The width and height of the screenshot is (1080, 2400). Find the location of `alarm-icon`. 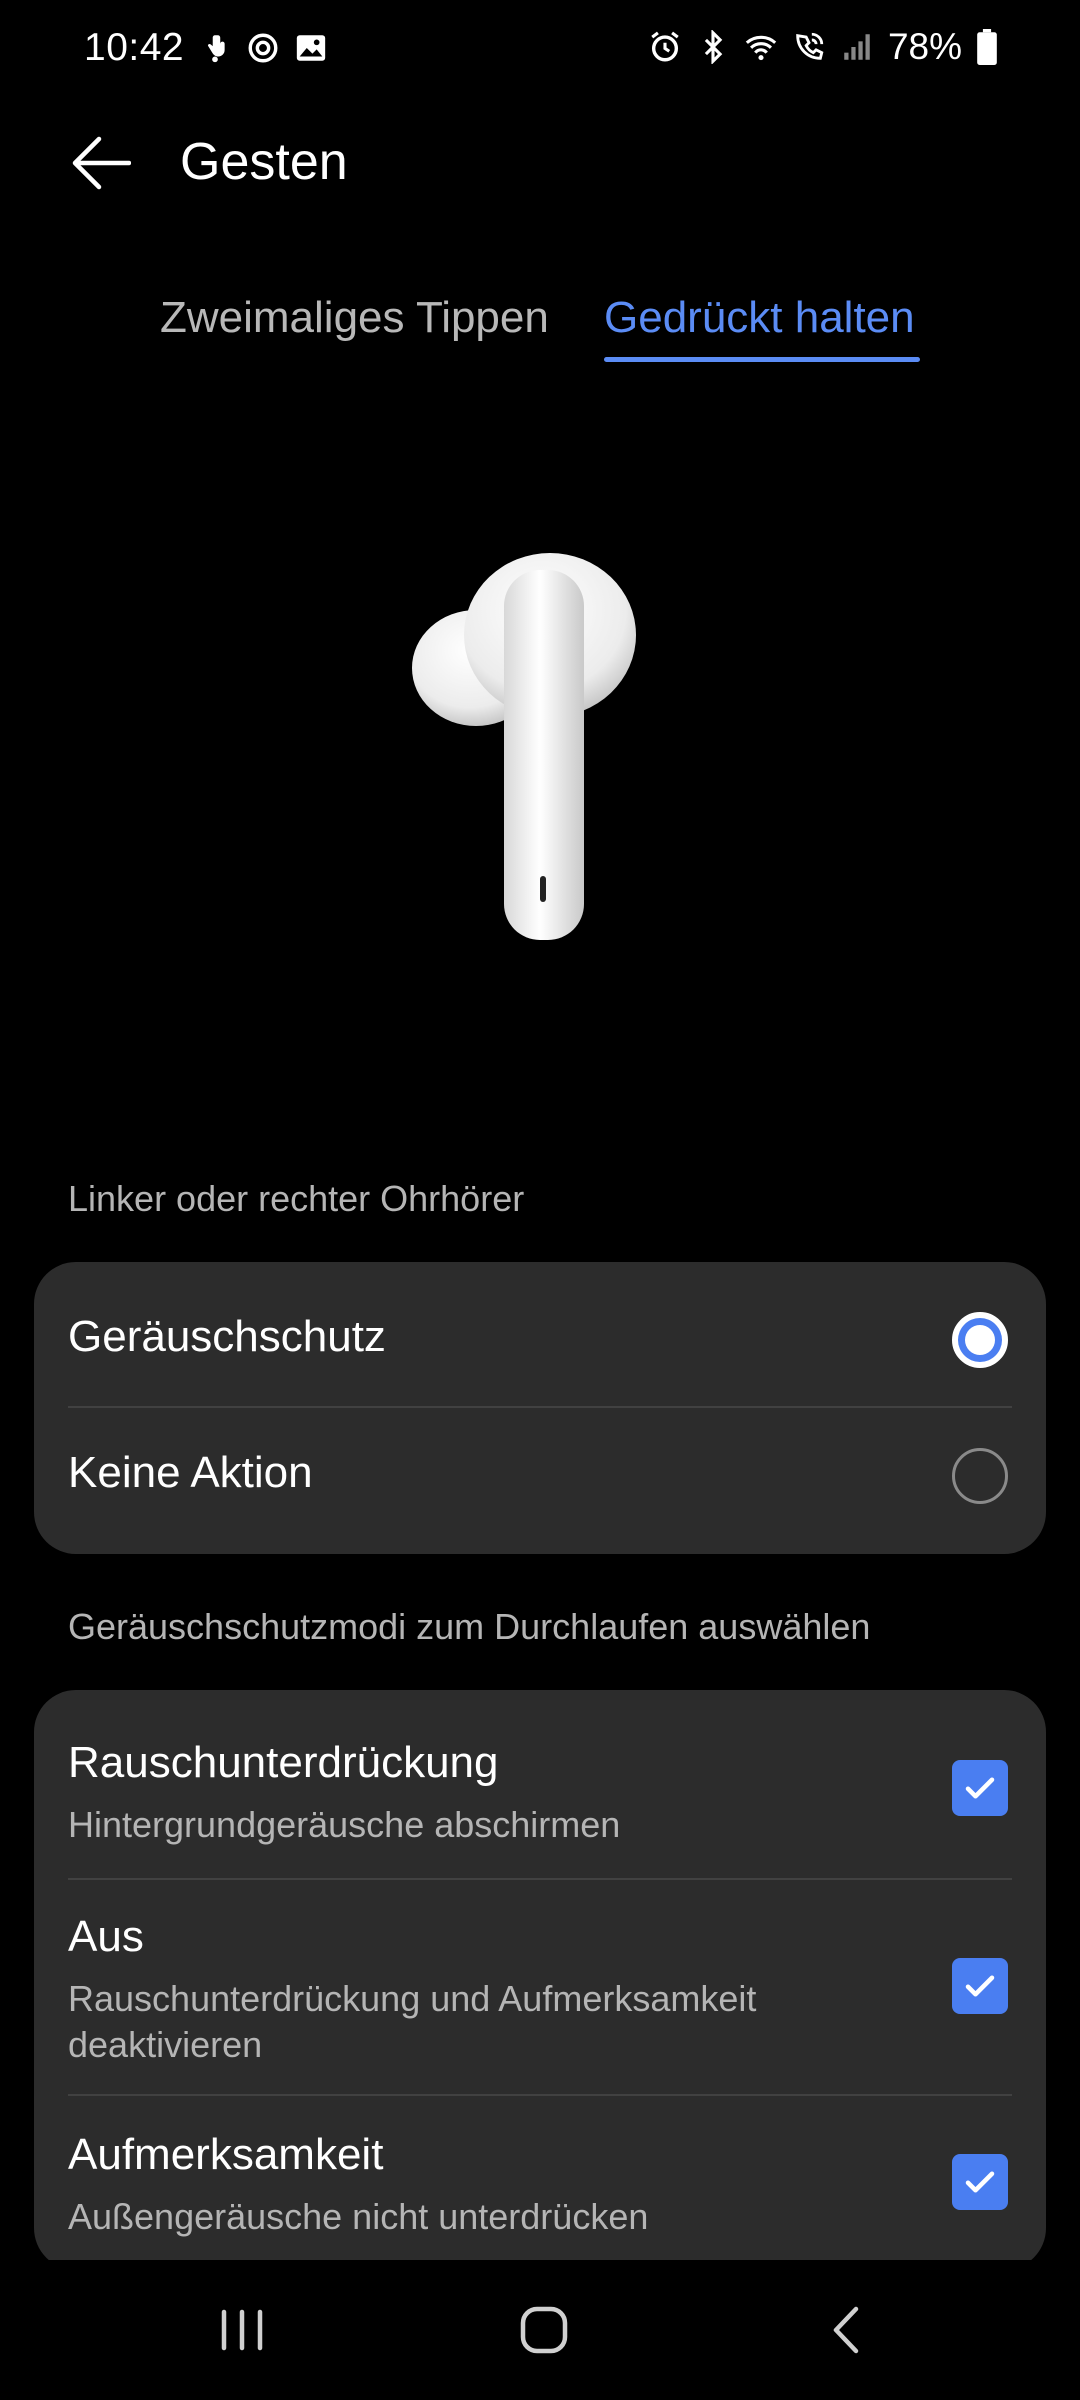

alarm-icon is located at coordinates (665, 46).